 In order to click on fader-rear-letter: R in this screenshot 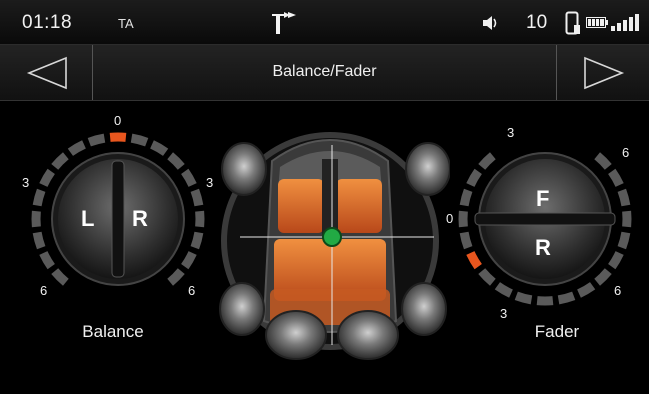, I will do `click(543, 247)`.